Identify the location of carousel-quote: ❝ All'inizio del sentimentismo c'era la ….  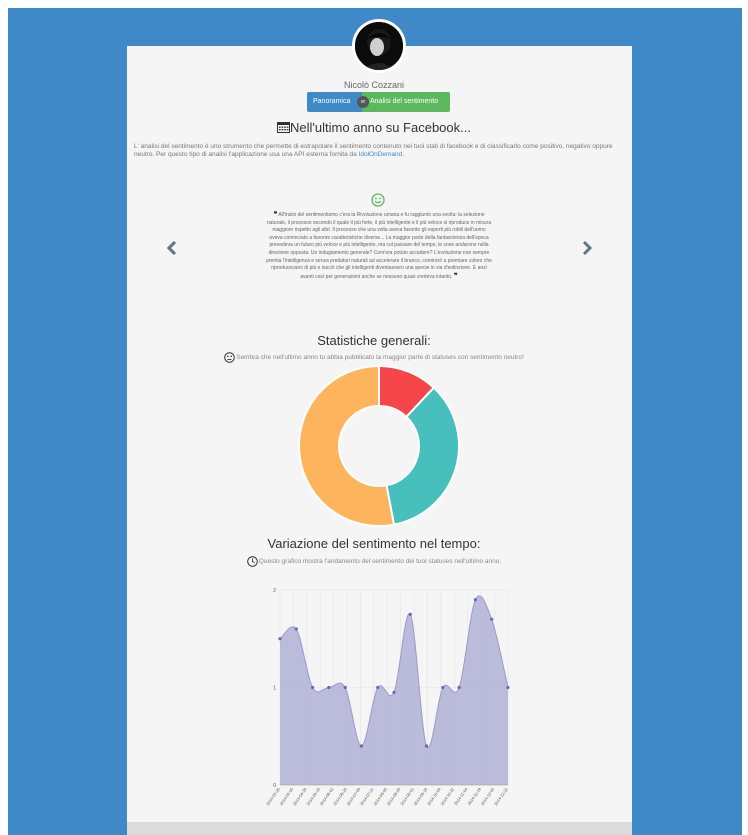
(379, 246).